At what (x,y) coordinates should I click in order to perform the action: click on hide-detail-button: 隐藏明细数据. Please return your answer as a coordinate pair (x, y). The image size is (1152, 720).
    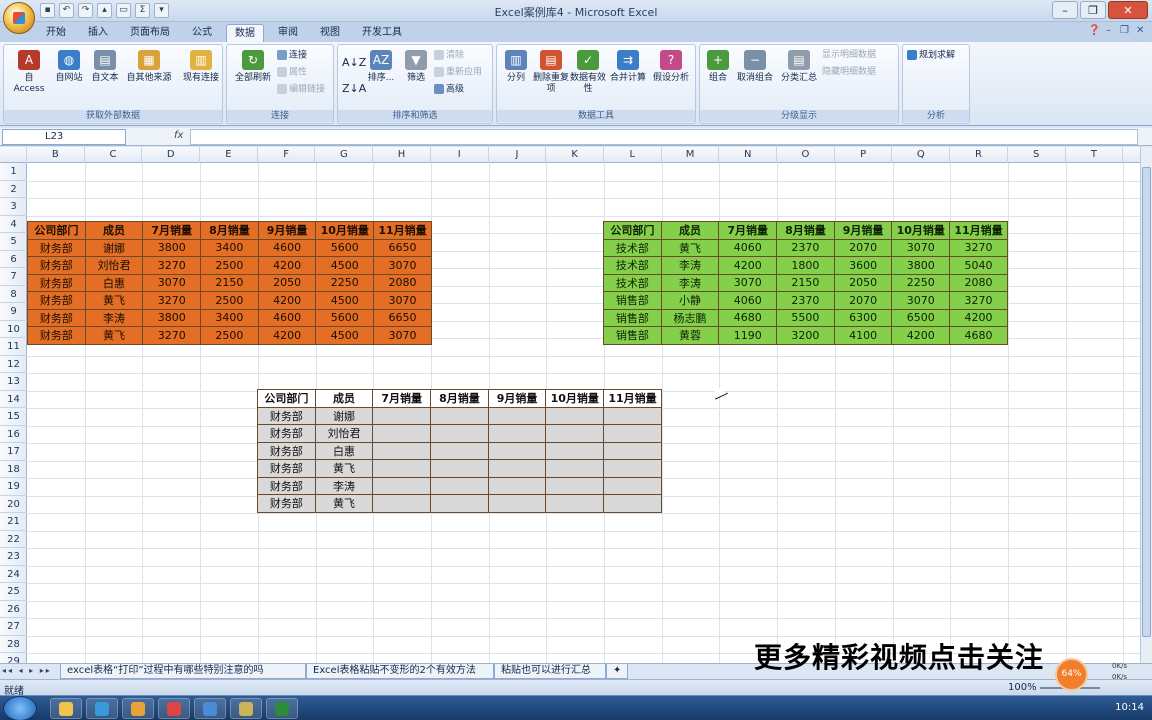
    Looking at the image, I should click on (849, 72).